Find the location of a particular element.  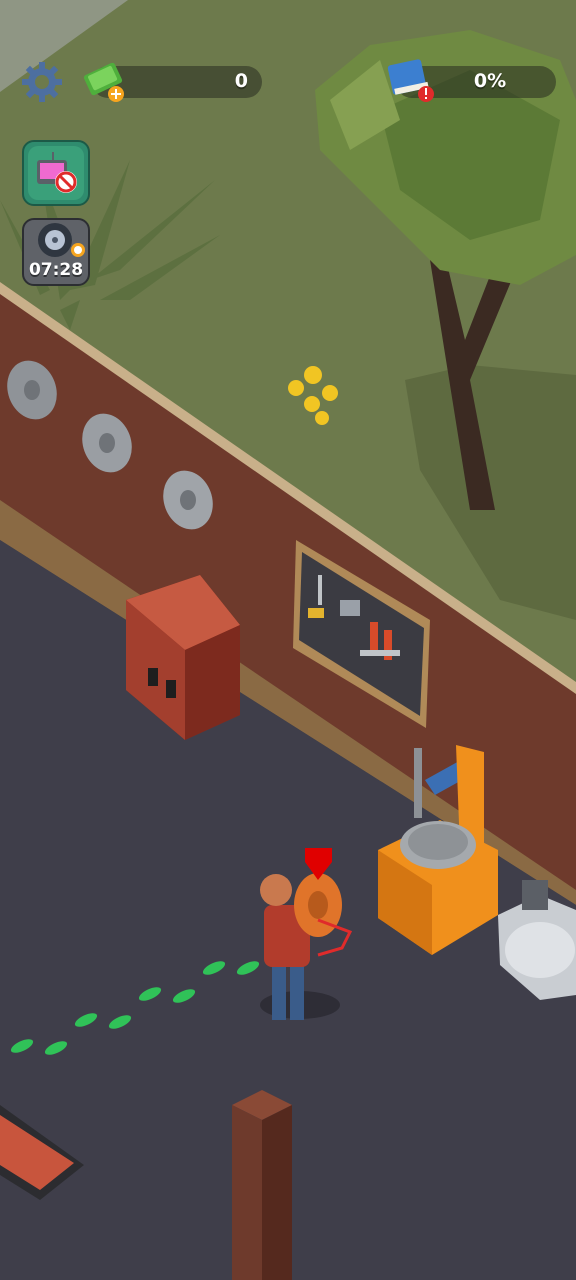

manual-book-alert-icon is located at coordinates (410, 81).